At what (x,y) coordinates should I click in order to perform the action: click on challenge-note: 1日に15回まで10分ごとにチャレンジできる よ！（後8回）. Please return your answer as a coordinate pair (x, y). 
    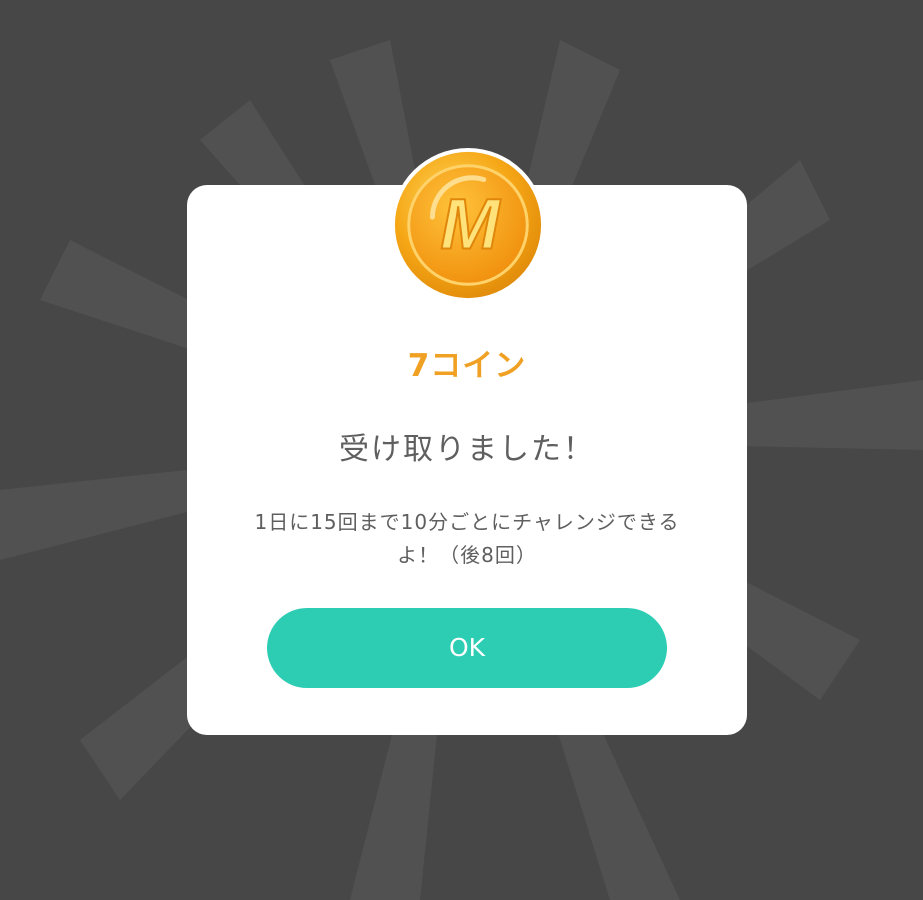
    Looking at the image, I should click on (467, 539).